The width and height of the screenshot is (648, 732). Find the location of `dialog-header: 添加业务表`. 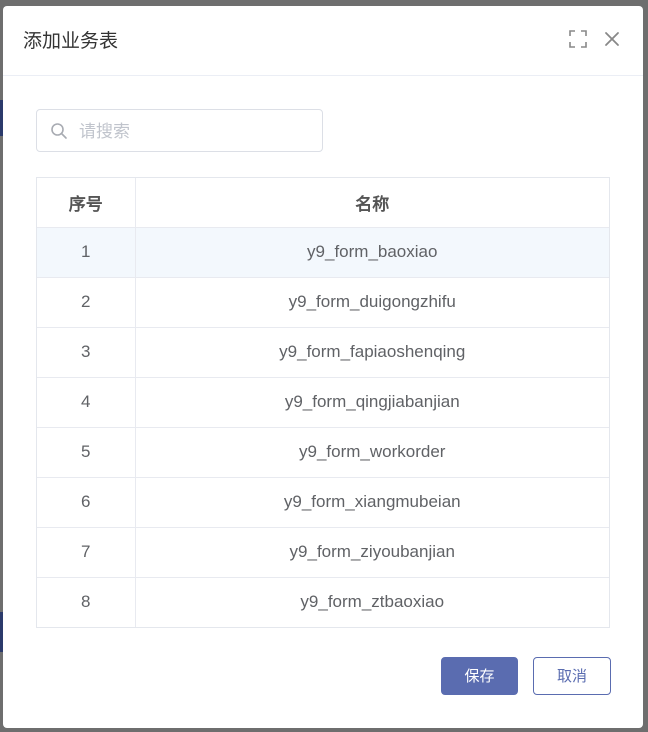

dialog-header: 添加业务表 is located at coordinates (323, 41).